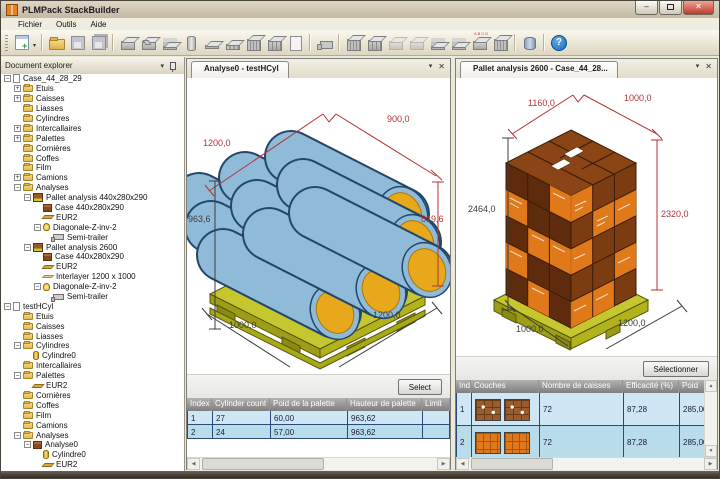  Describe the element at coordinates (692, 386) in the screenshot. I see `column-header: Poid` at that location.